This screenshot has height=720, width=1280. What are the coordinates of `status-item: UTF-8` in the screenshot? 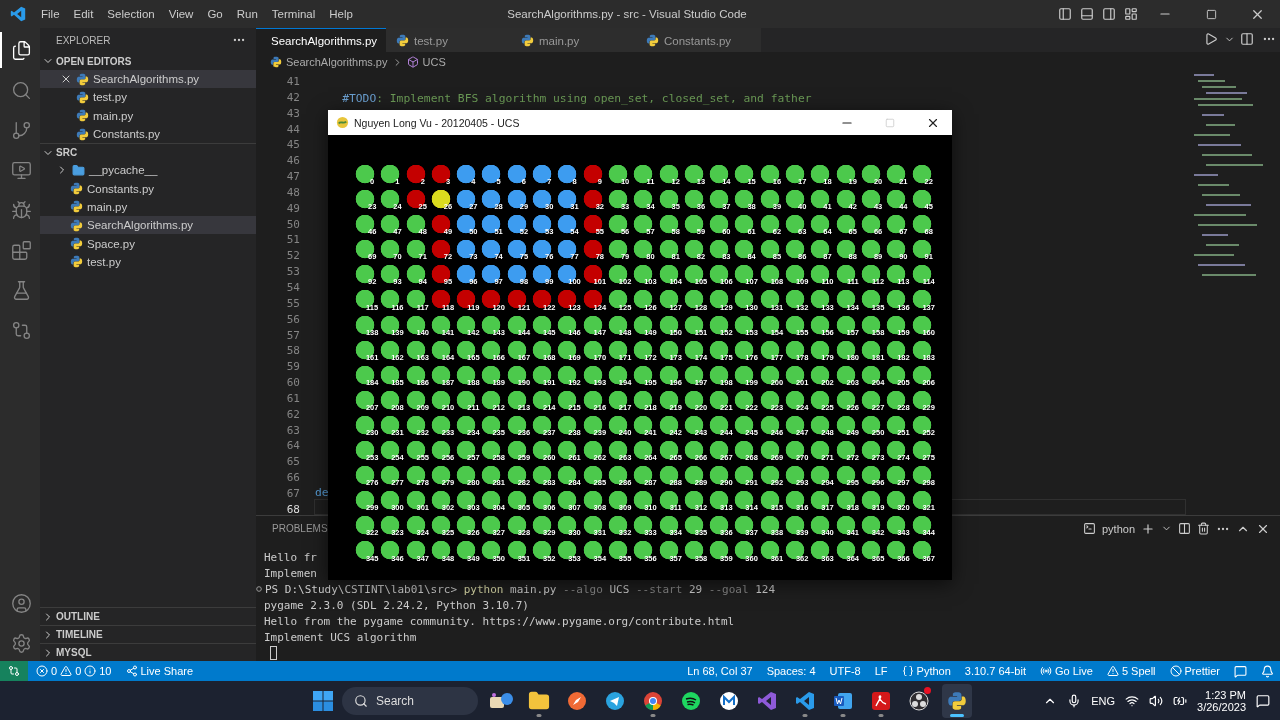 It's located at (845, 671).